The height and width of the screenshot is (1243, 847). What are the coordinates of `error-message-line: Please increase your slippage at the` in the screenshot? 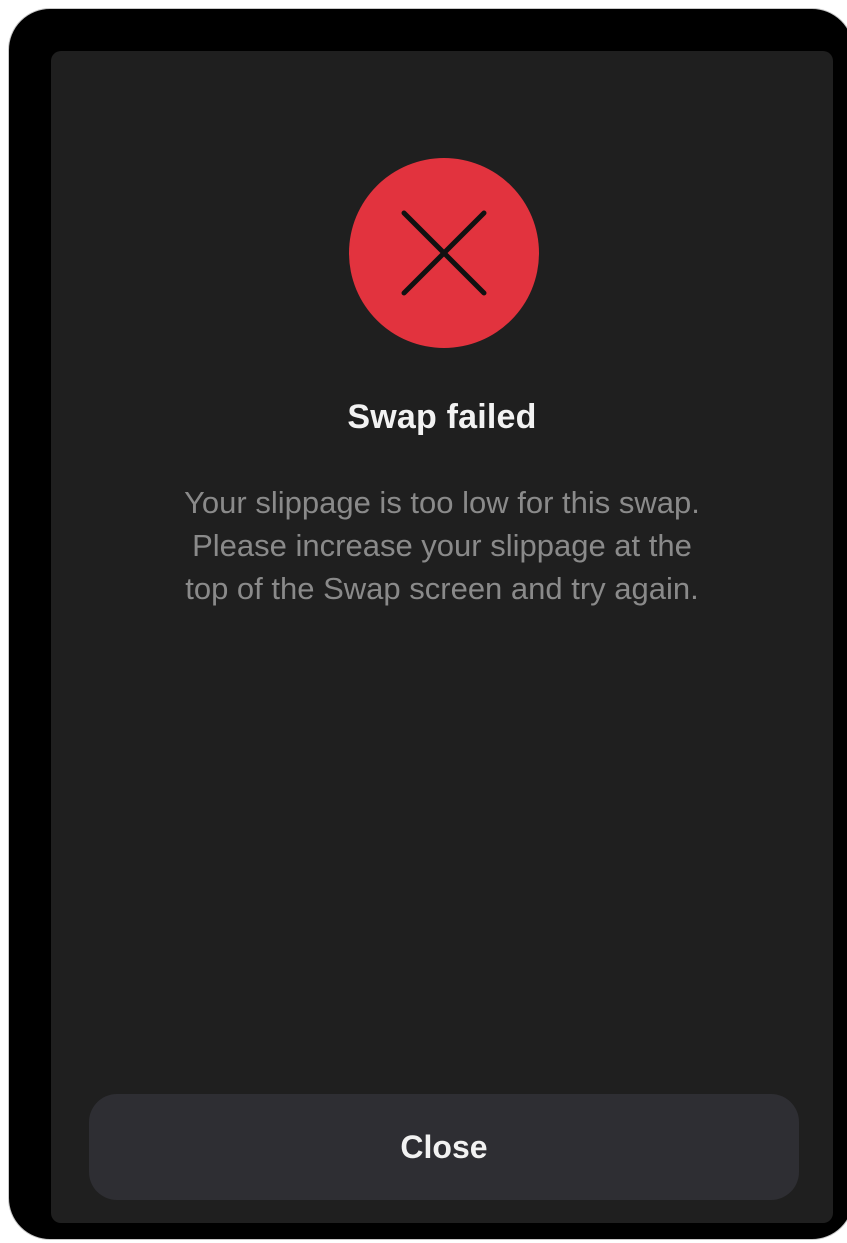 It's located at (442, 545).